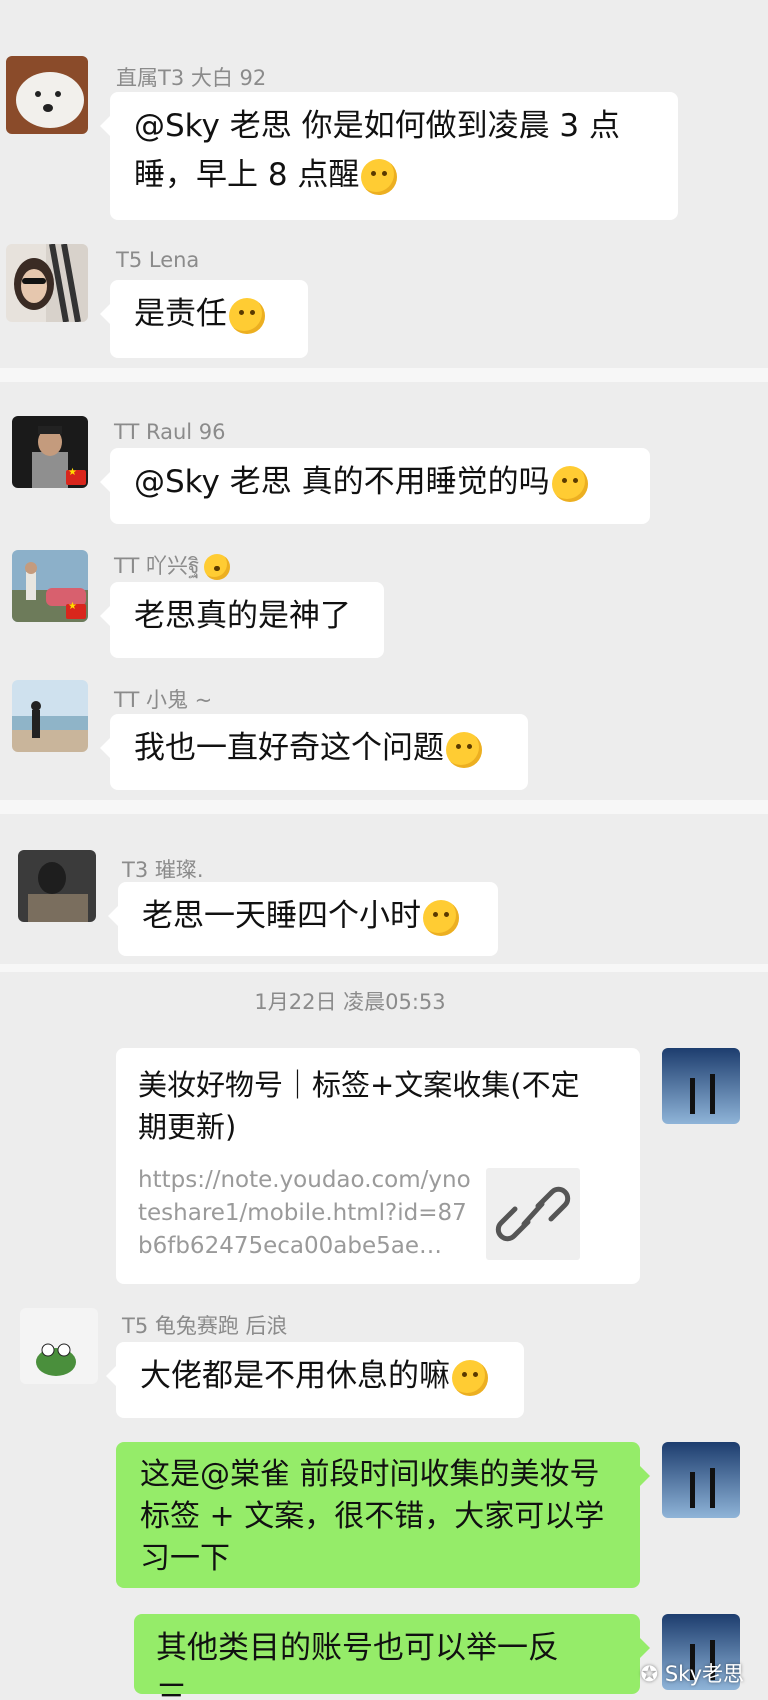 The height and width of the screenshot is (1700, 768). I want to click on avatar-person, so click(57, 886).